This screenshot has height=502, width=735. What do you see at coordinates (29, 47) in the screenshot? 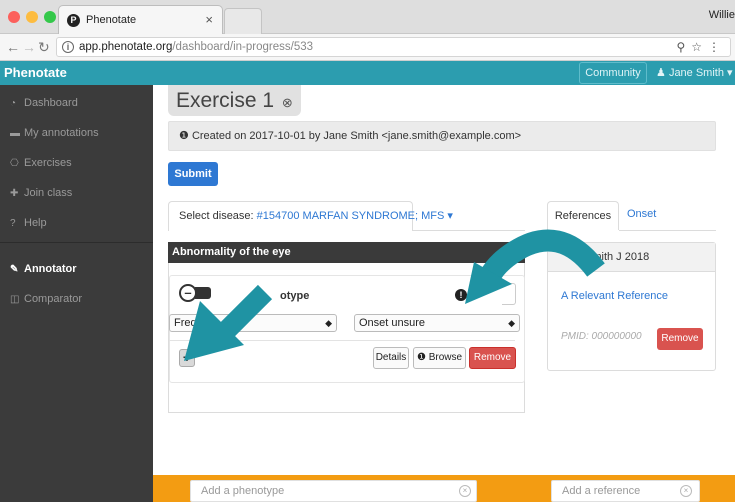
I see `forward-icon: →` at bounding box center [29, 47].